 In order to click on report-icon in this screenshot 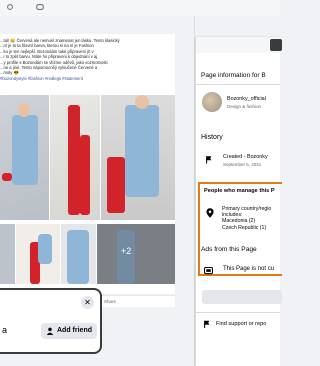, I will do `click(207, 324)`.